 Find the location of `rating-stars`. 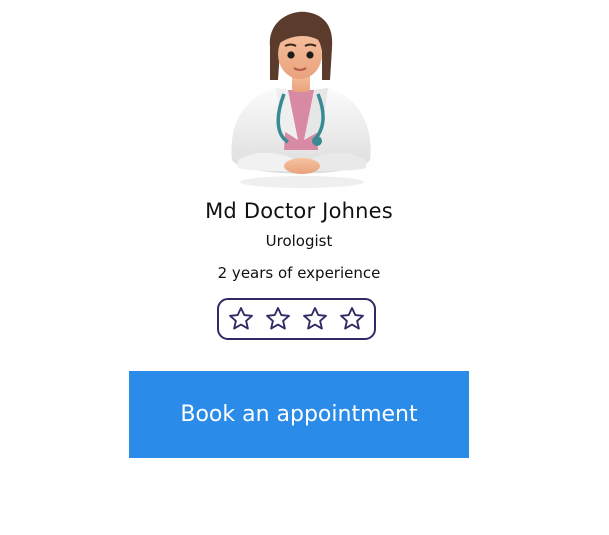

rating-stars is located at coordinates (296, 319).